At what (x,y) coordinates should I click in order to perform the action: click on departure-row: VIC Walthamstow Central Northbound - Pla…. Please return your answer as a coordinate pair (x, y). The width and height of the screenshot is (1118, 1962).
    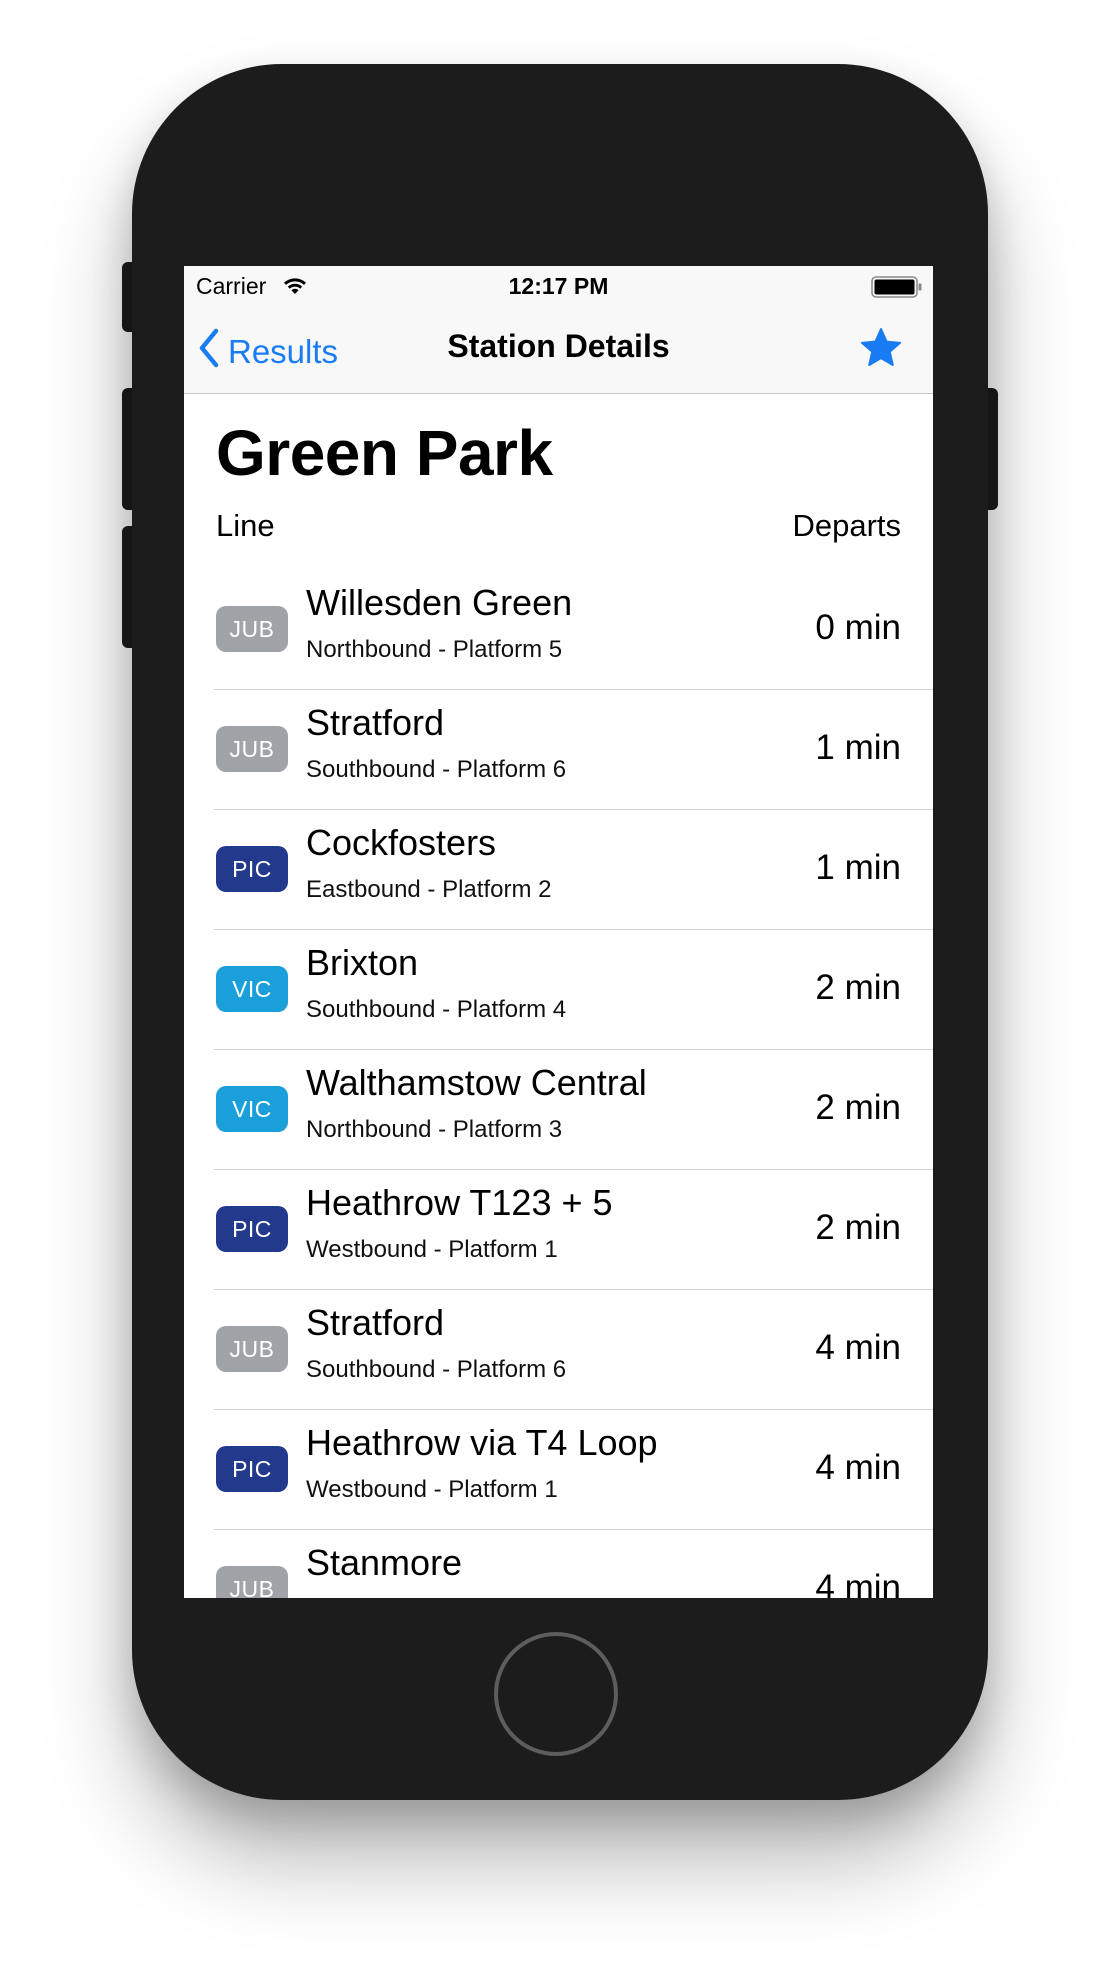
    Looking at the image, I should click on (573, 1110).